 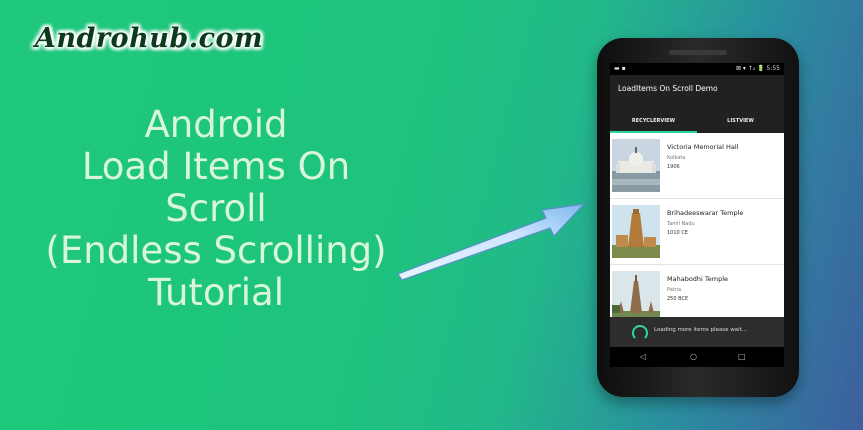 I want to click on headline-line: Load Items On, so click(x=216, y=166).